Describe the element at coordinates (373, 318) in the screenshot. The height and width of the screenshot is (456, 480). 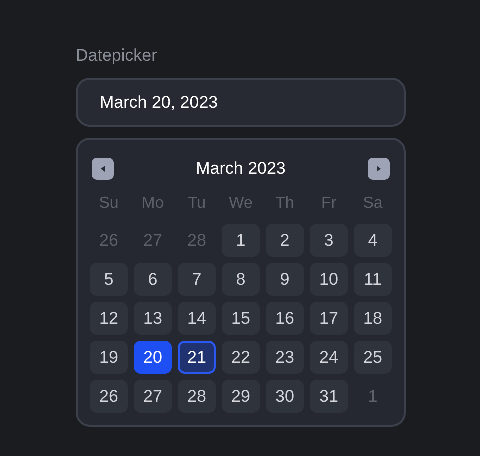
I see `day-cell: 18` at that location.